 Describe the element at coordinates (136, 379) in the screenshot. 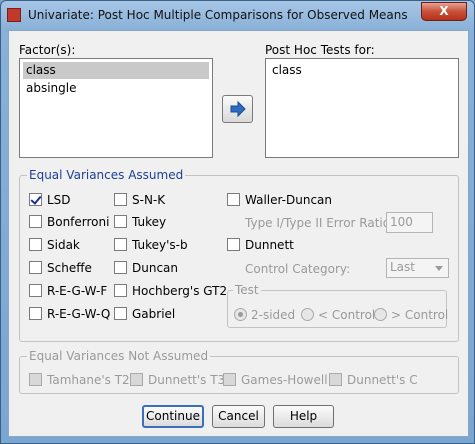

I see `dunnett-t3-checkbox` at that location.